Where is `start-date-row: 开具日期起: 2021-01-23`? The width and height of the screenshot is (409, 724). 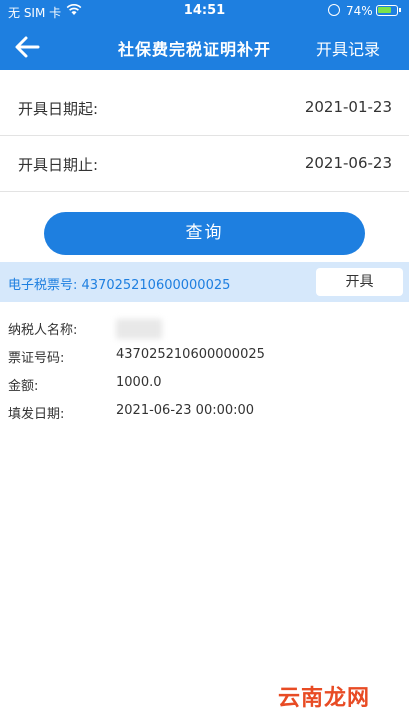
start-date-row: 开具日期起: 2021-01-23 is located at coordinates (204, 108).